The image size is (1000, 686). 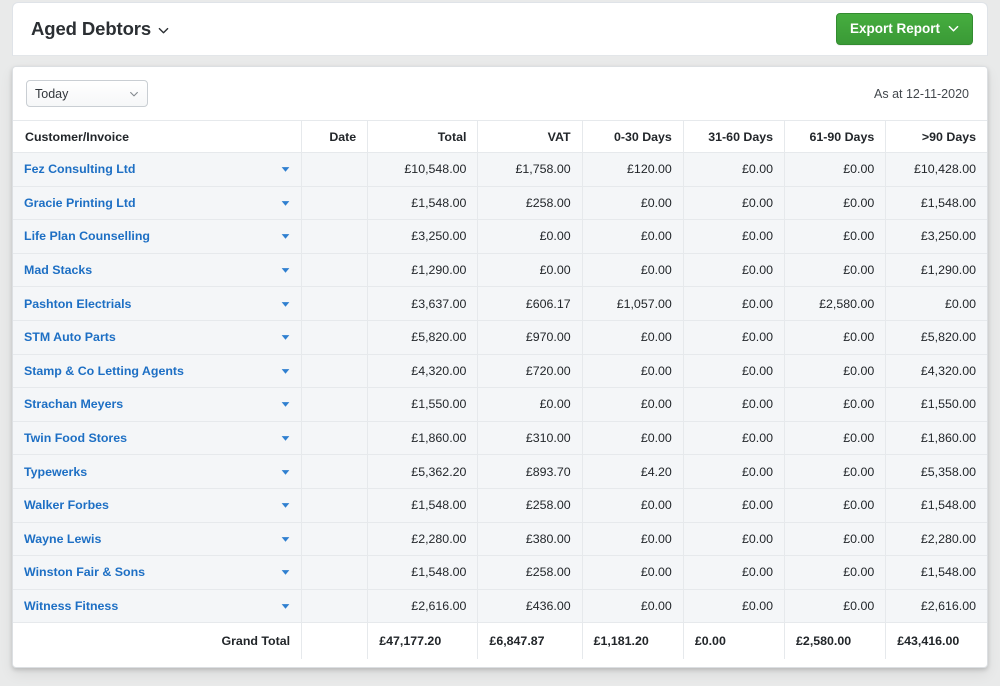 I want to click on grand-total-90-plus: £43,416.00, so click(x=928, y=641).